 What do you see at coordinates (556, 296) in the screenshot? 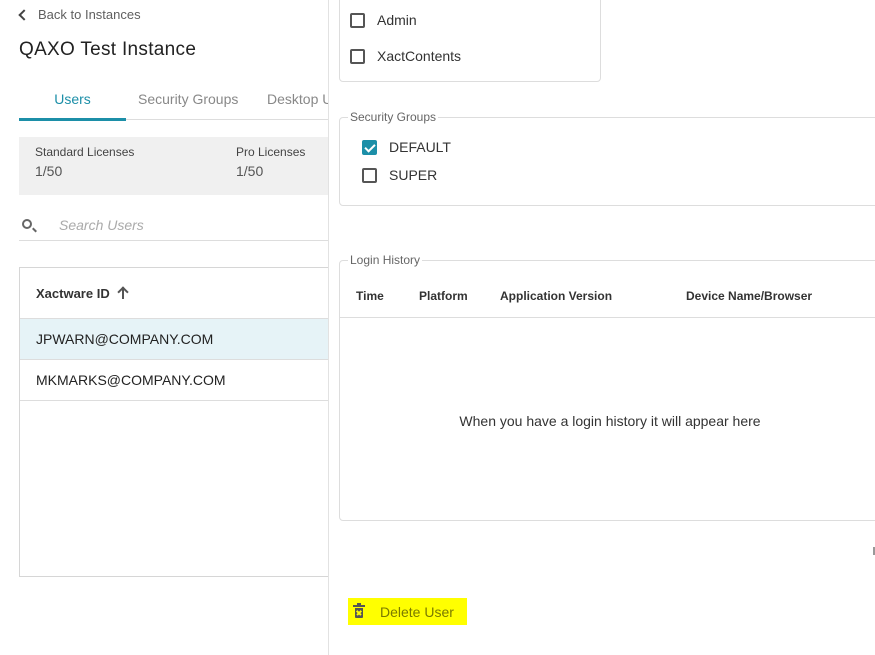
I see `column-application-version: Application Version` at bounding box center [556, 296].